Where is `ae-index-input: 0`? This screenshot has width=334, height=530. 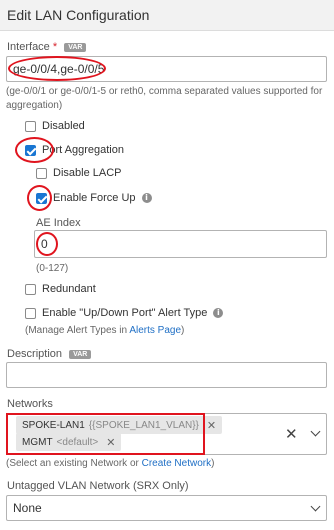 ae-index-input: 0 is located at coordinates (180, 244).